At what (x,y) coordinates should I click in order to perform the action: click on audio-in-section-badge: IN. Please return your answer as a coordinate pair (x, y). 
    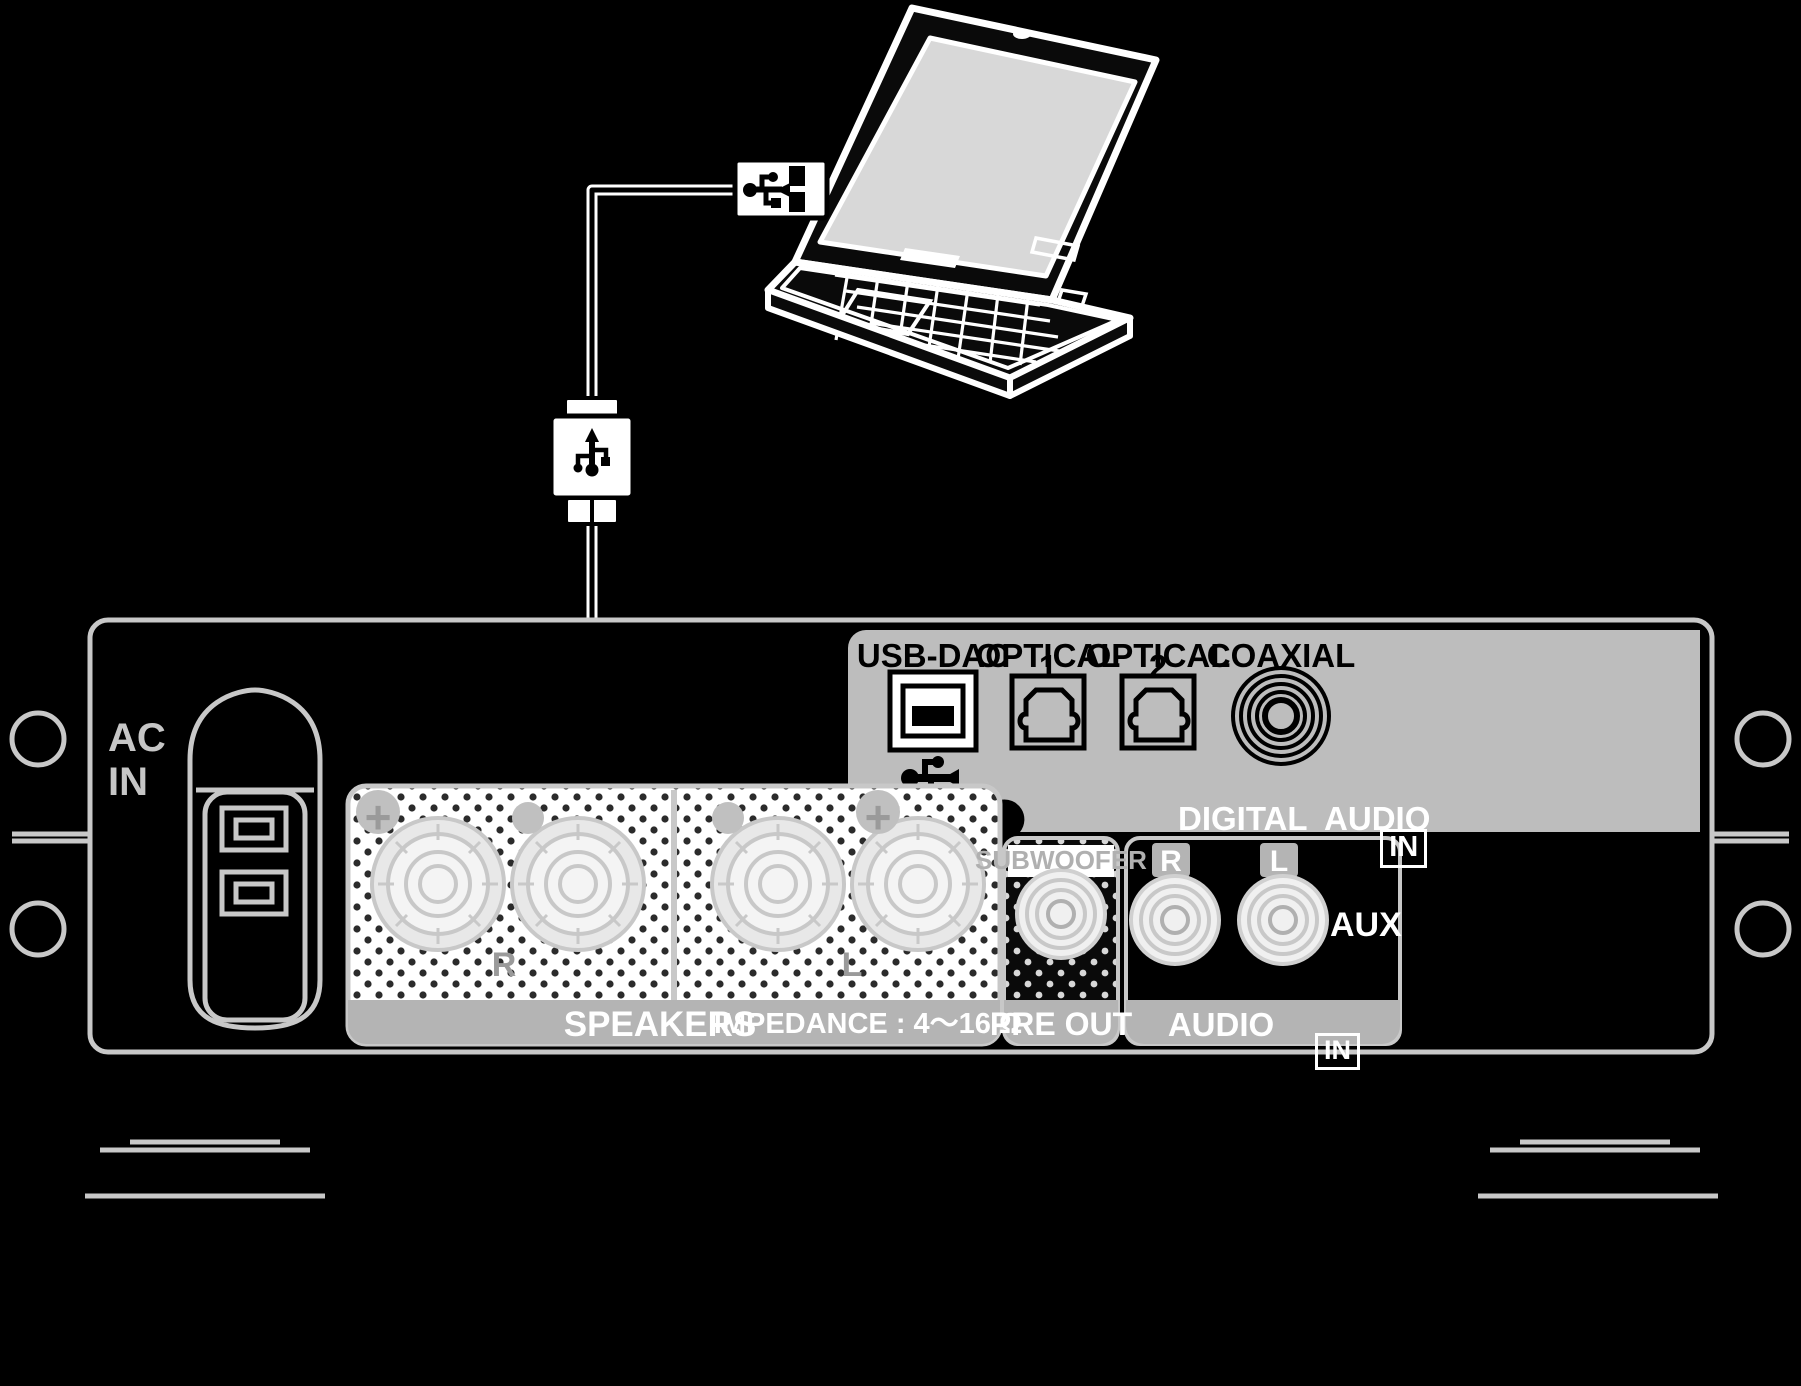
    Looking at the image, I should click on (1323, 1051).